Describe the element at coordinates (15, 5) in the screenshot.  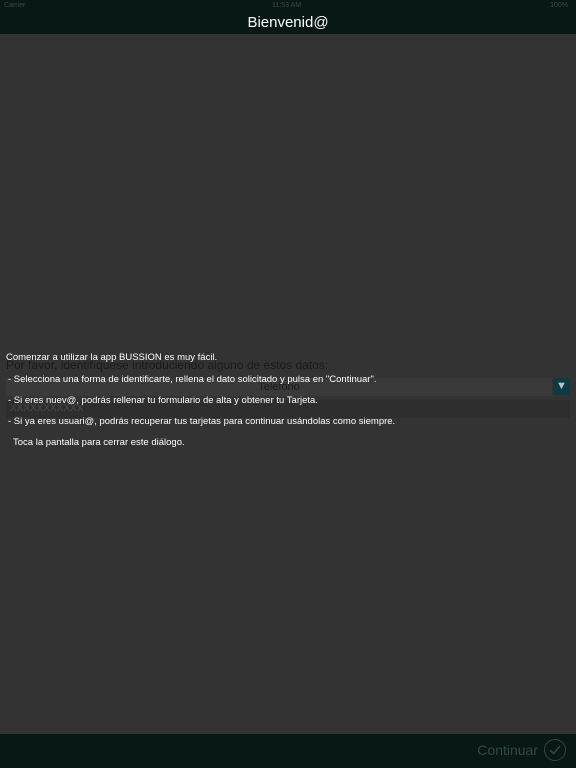
I see `carrier-label: Carrier` at that location.